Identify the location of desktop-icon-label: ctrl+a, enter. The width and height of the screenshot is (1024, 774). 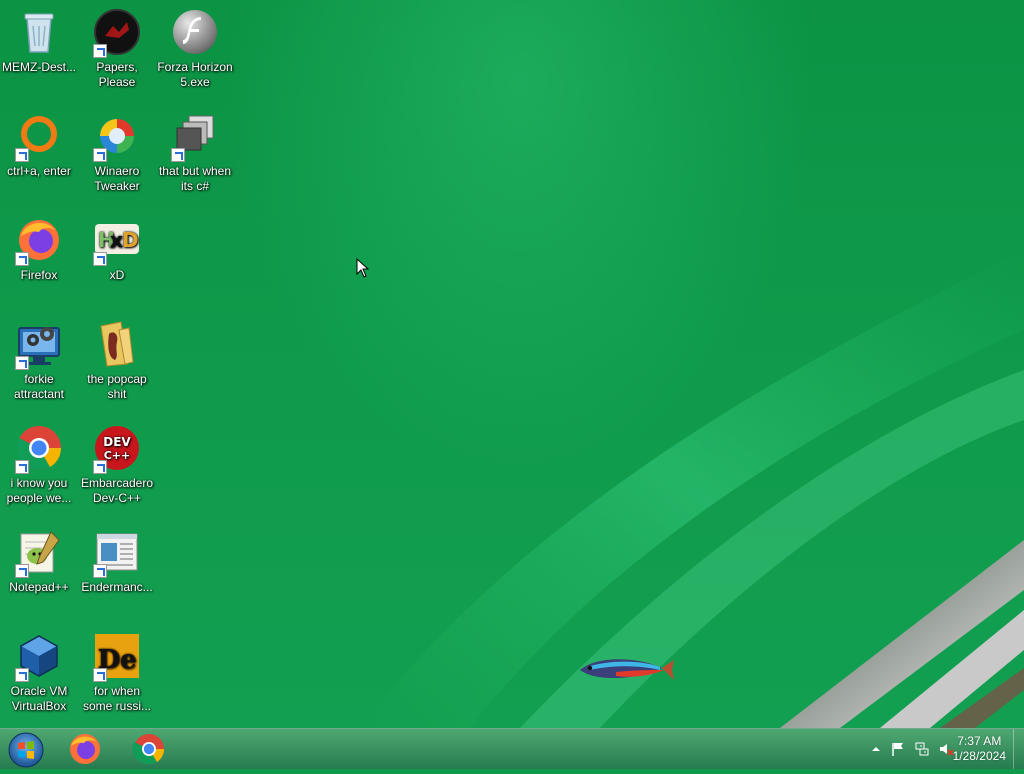
(39, 171).